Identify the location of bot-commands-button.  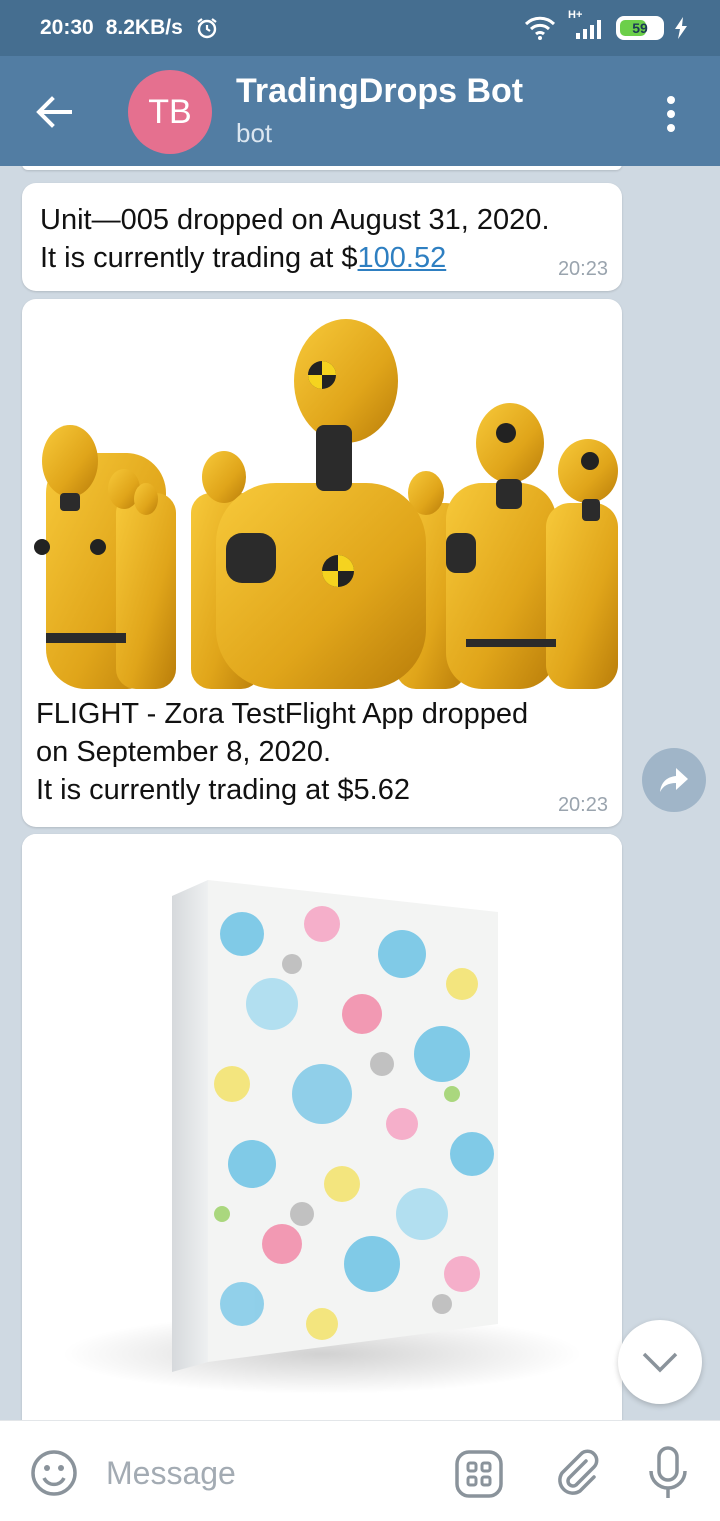
(479, 1474).